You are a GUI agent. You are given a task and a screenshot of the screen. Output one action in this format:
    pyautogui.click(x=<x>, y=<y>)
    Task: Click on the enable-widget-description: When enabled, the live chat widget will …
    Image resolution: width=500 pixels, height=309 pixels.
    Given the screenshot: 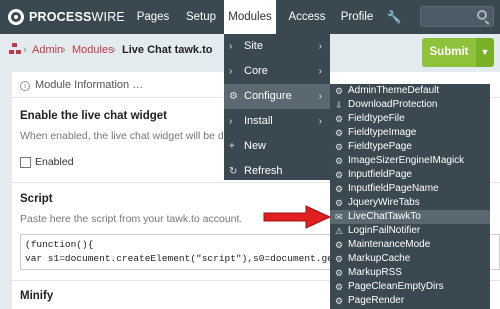 What is the action you would take?
    pyautogui.click(x=130, y=136)
    